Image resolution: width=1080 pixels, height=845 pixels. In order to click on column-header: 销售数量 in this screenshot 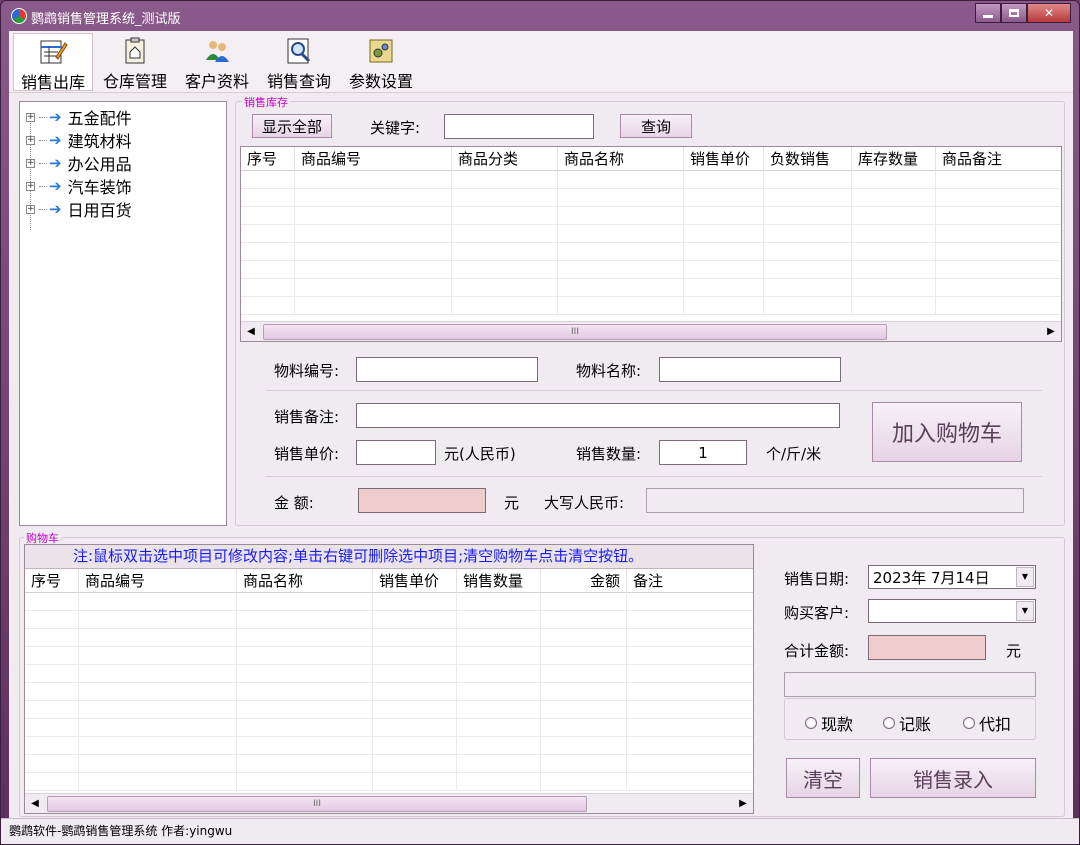, I will do `click(499, 581)`.